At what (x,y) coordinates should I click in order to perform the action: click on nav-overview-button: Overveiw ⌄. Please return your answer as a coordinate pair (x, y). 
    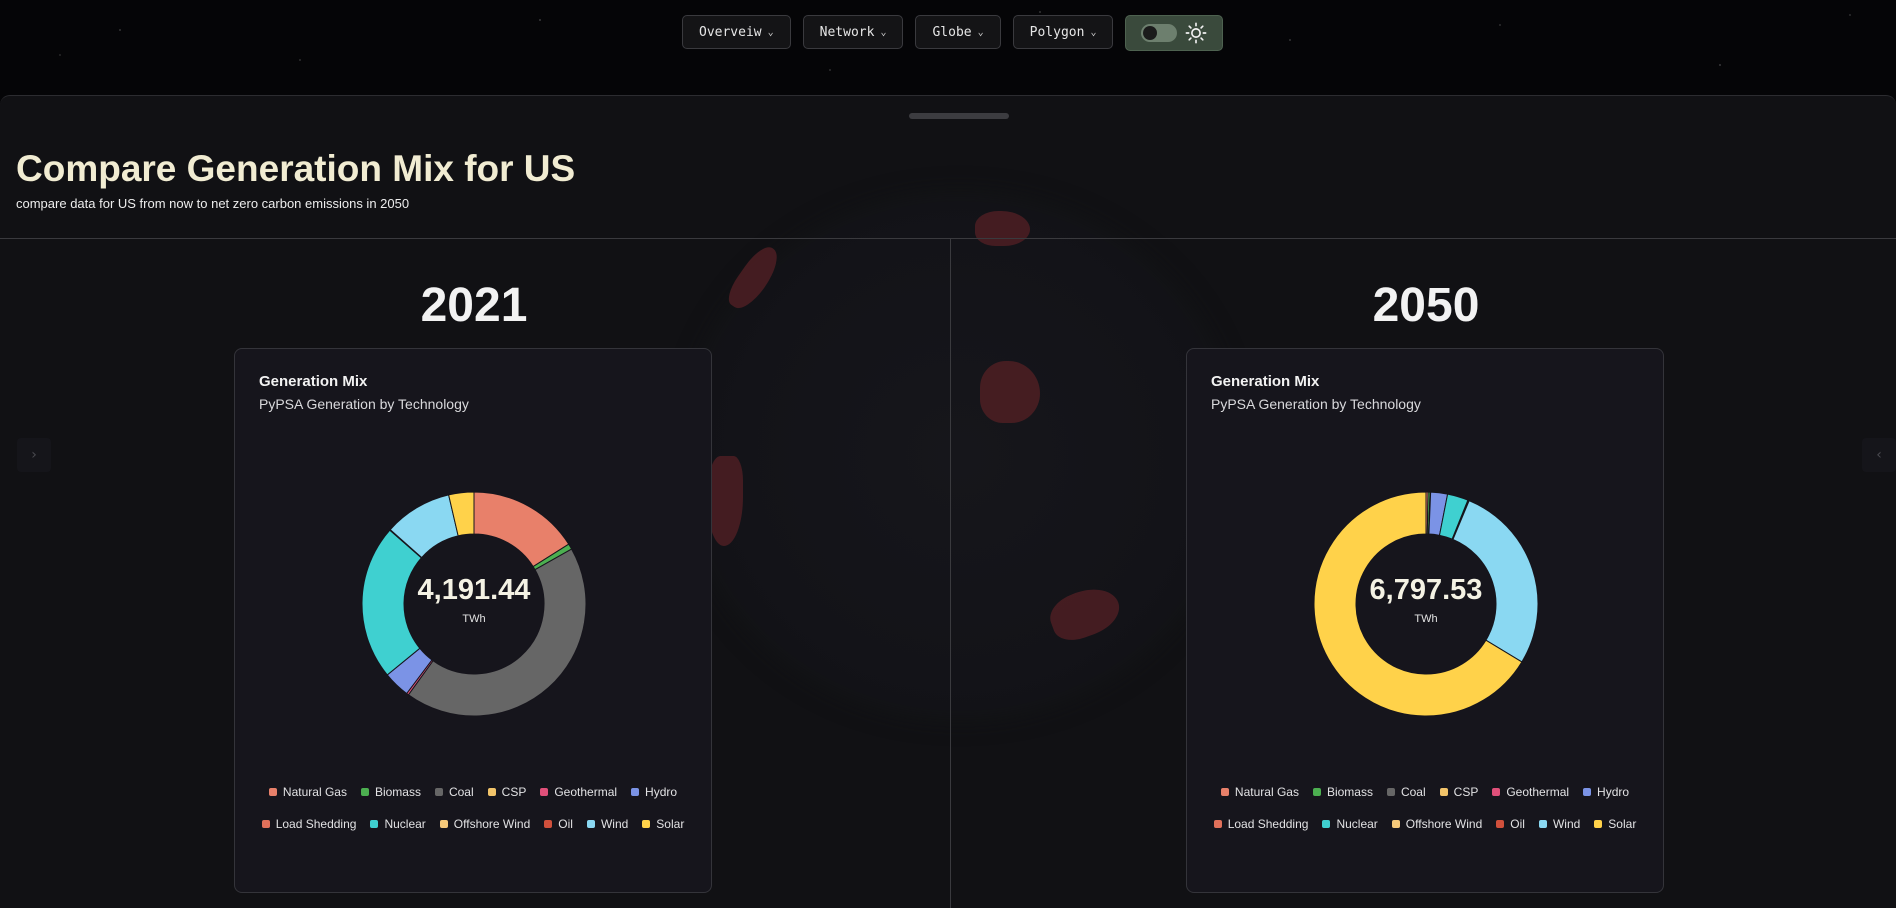
    Looking at the image, I should click on (736, 32).